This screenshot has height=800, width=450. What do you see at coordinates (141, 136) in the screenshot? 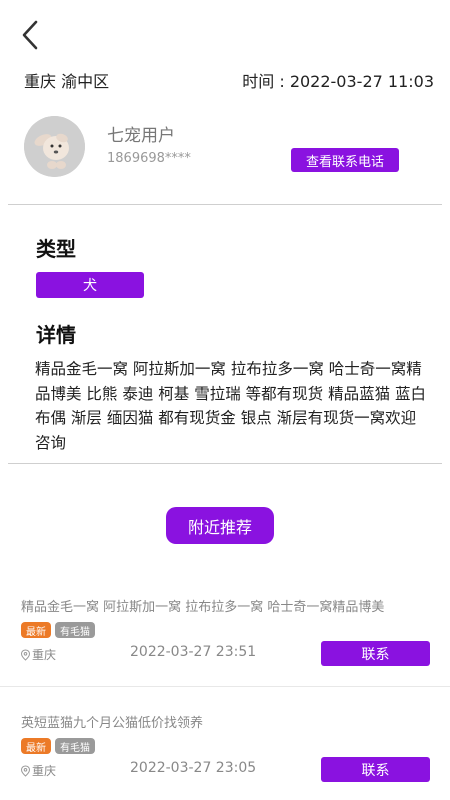
I see `user-name: 七宠用户` at bounding box center [141, 136].